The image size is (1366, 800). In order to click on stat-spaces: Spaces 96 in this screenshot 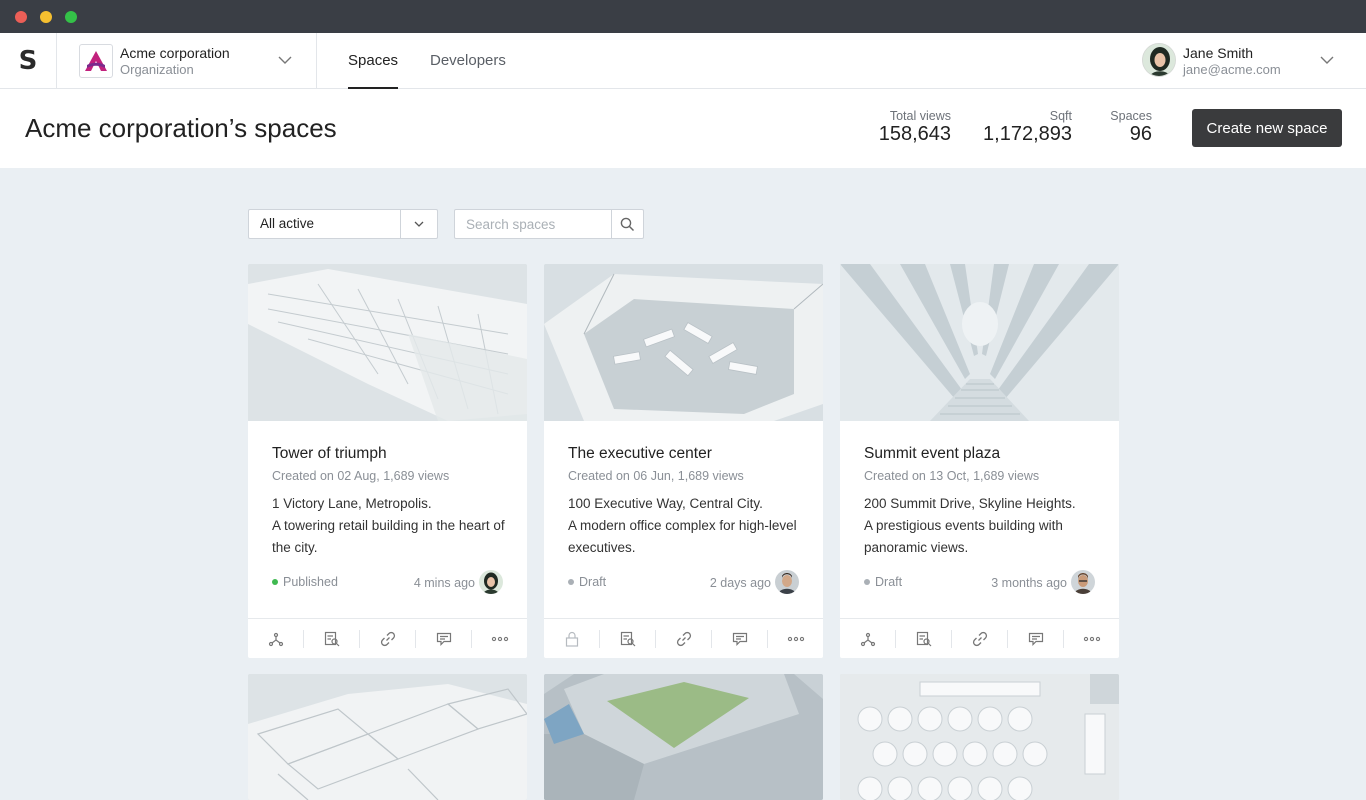, I will do `click(1131, 127)`.